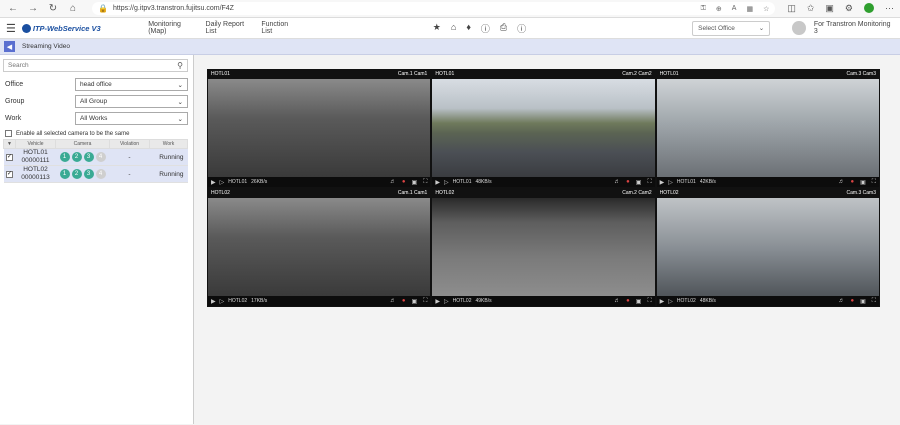  What do you see at coordinates (521, 28) in the screenshot?
I see `info-icon: ⓘ` at bounding box center [521, 28].